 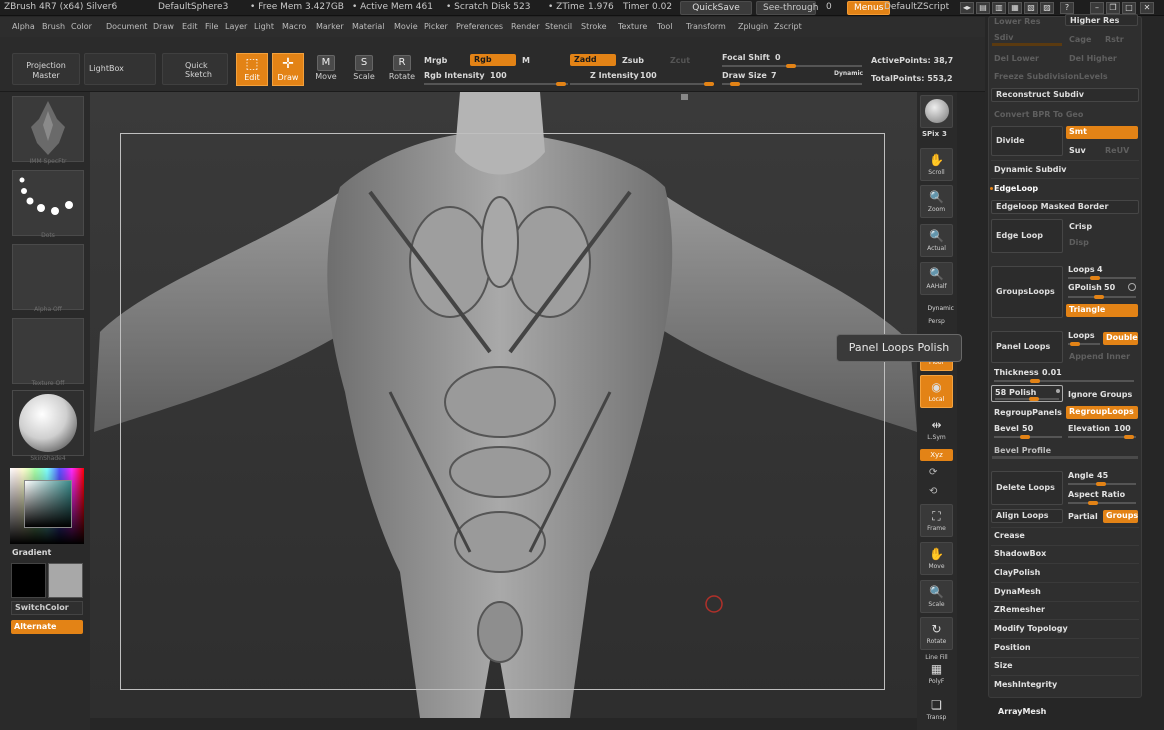 What do you see at coordinates (435, 60) in the screenshot?
I see `mrgb-button: Mrgb` at bounding box center [435, 60].